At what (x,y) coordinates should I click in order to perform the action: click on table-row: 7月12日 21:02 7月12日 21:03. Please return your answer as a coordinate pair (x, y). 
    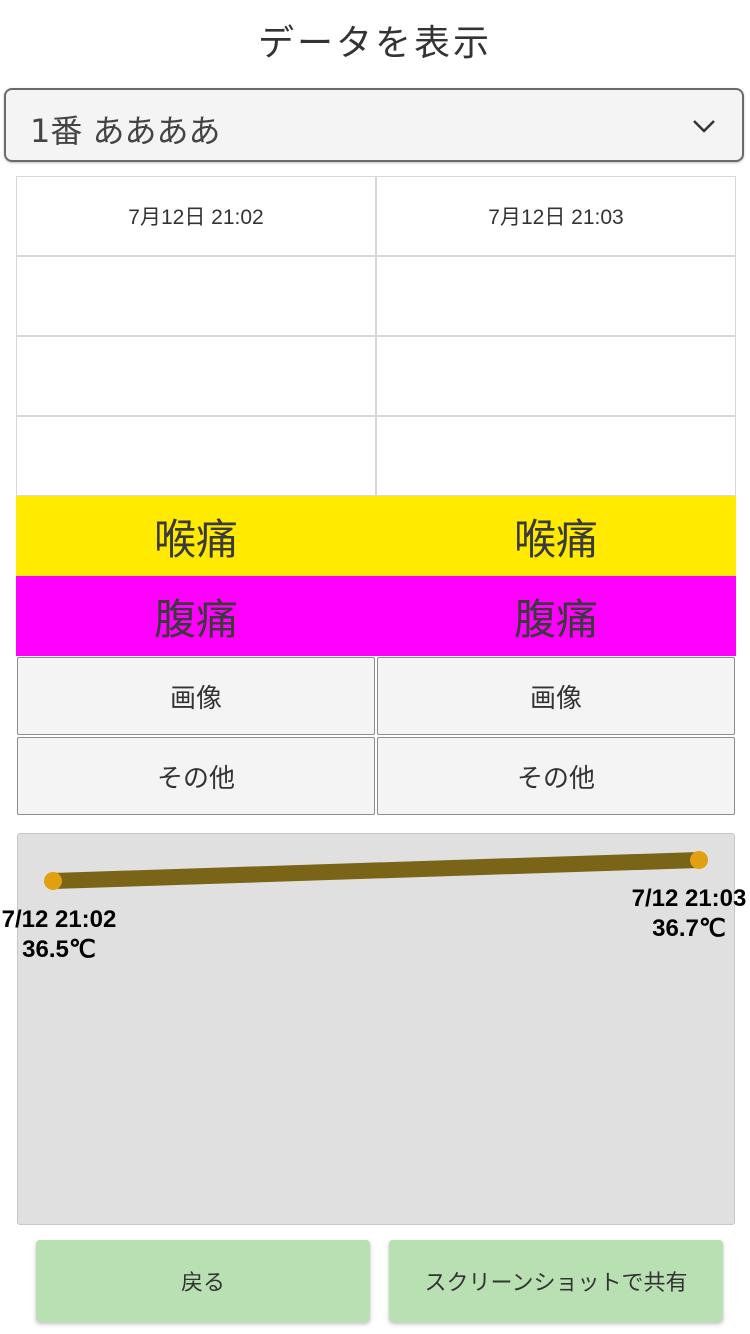
    Looking at the image, I should click on (376, 216).